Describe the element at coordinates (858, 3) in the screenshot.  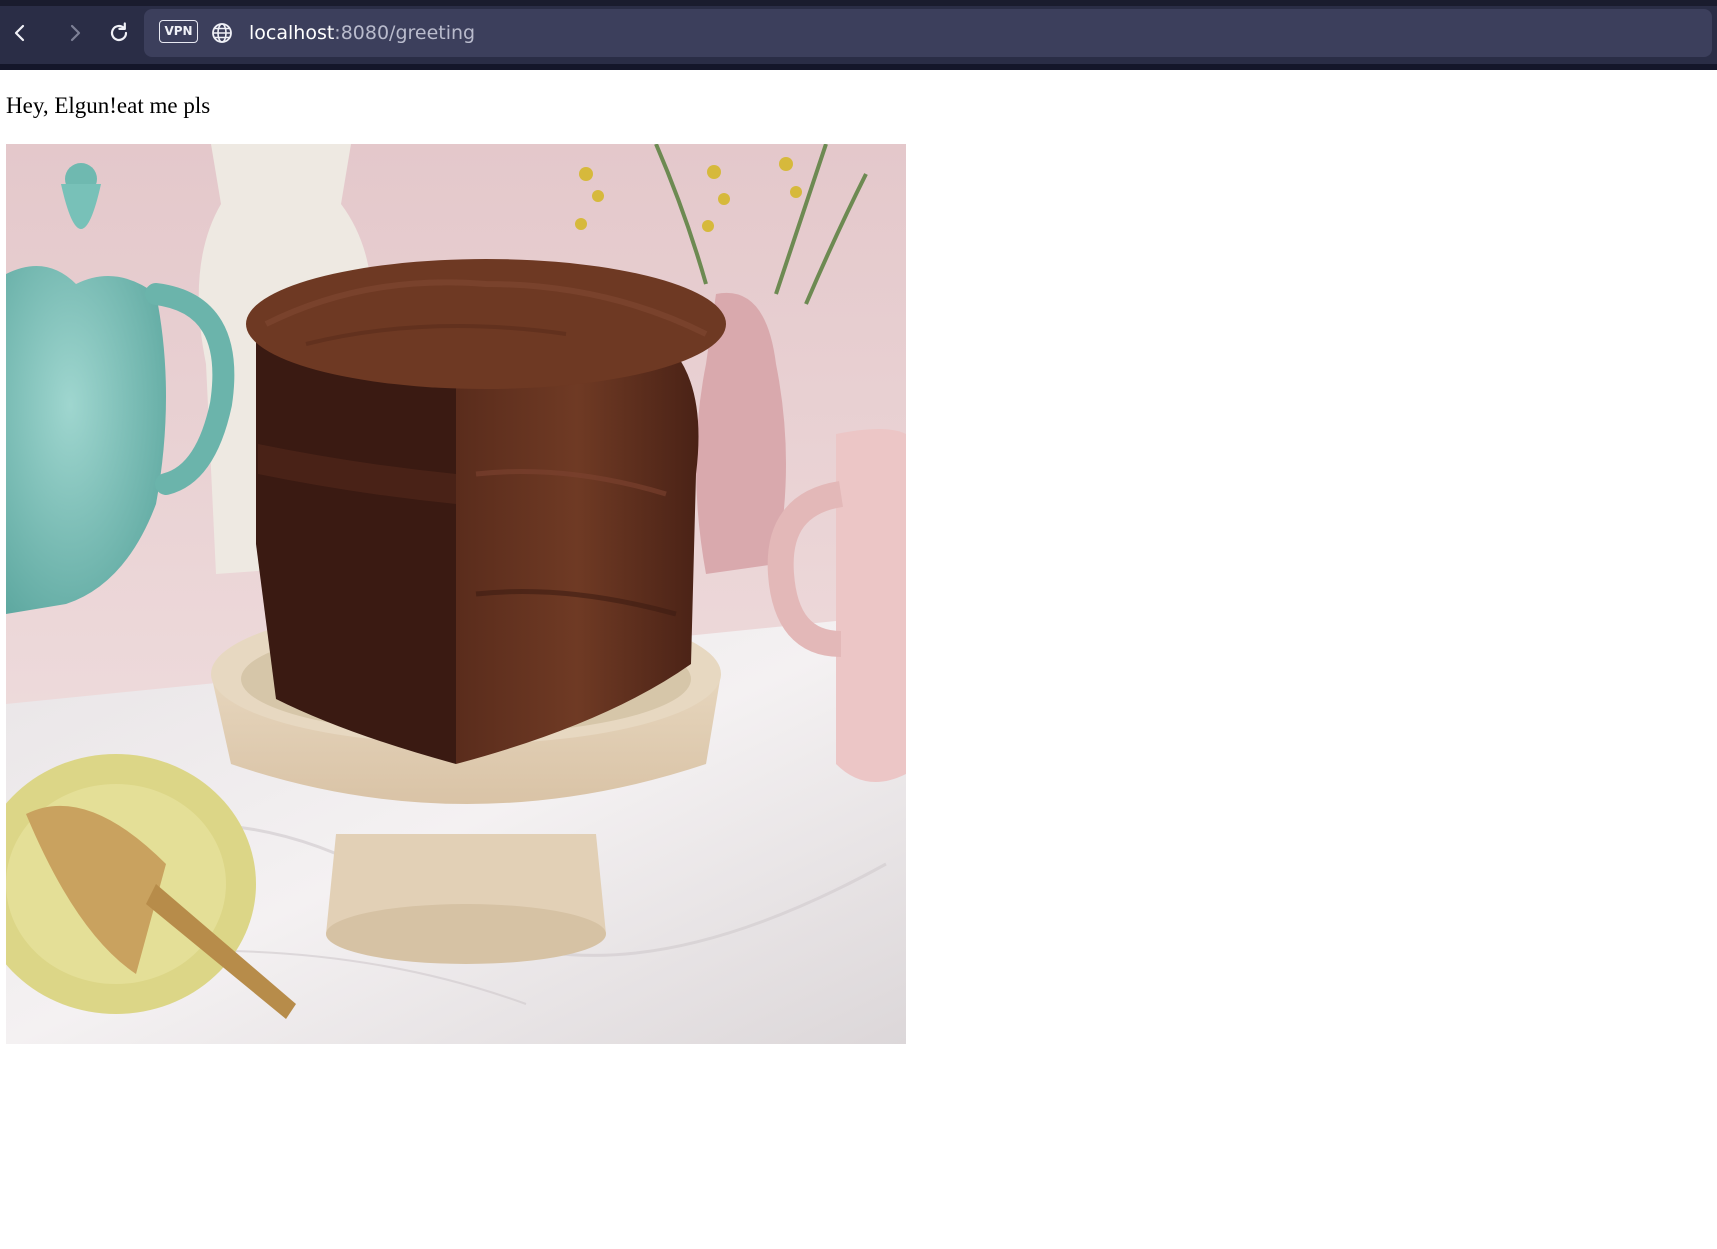
I see `window-top-strip` at that location.